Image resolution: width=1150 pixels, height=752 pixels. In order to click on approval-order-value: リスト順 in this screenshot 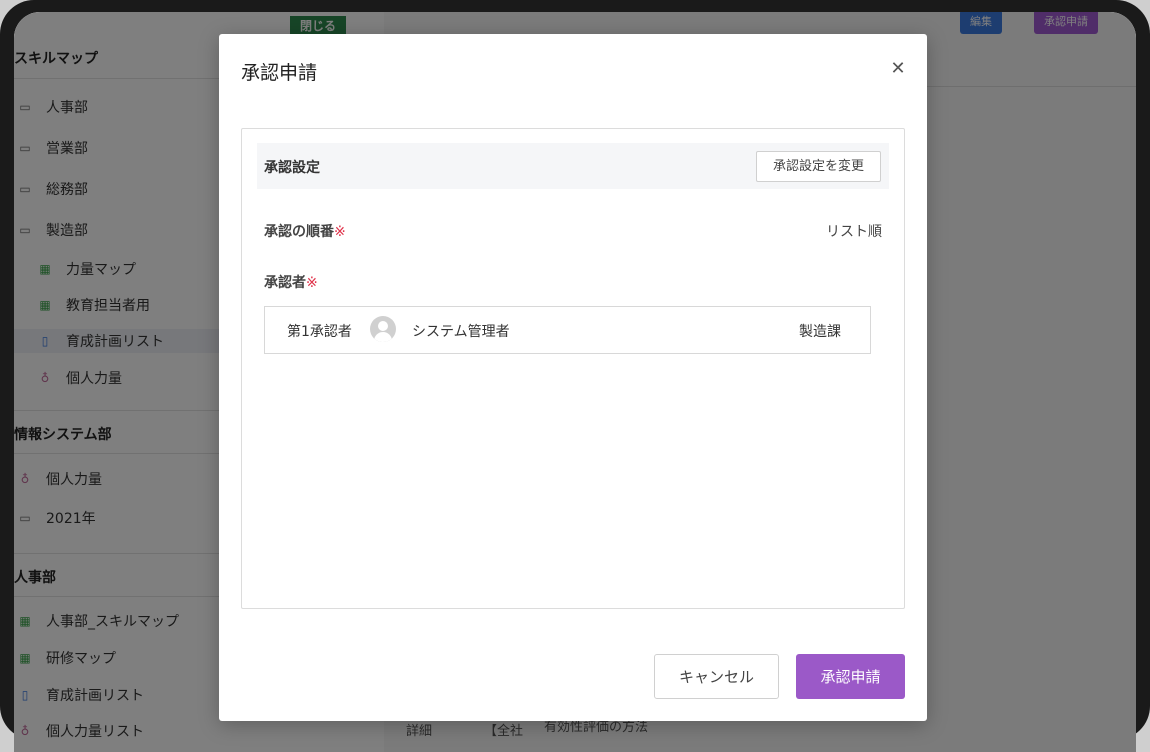, I will do `click(854, 232)`.